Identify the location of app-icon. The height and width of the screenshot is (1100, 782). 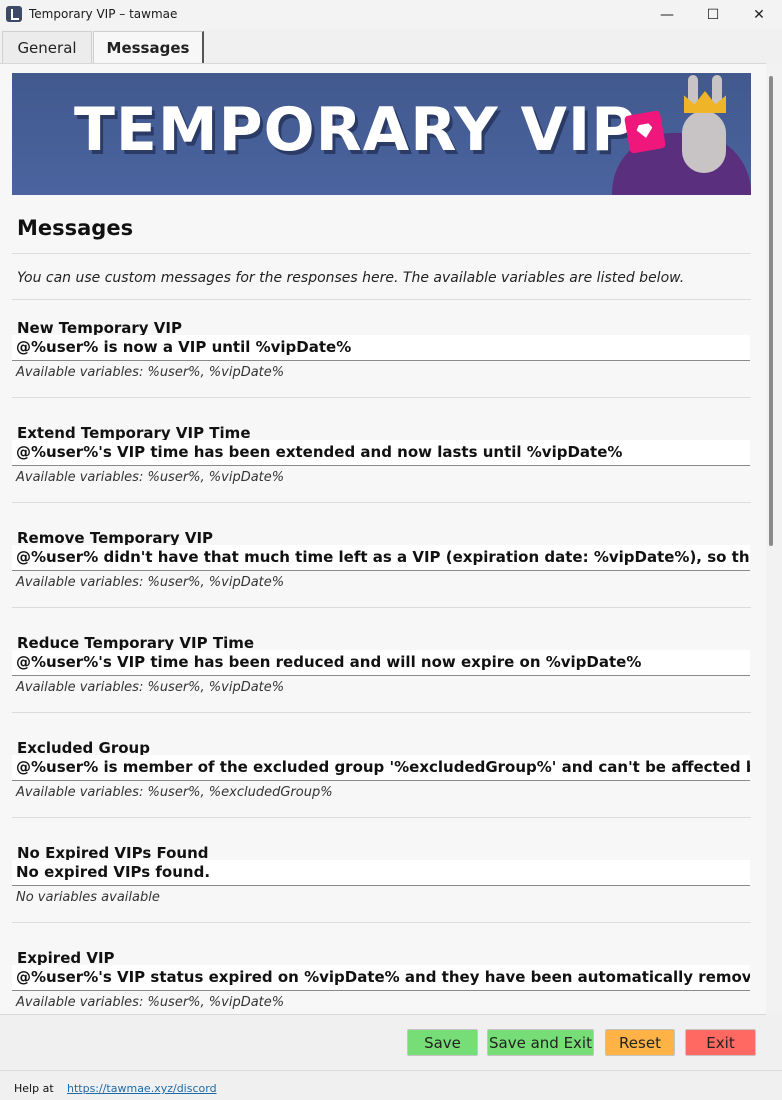
(14, 14).